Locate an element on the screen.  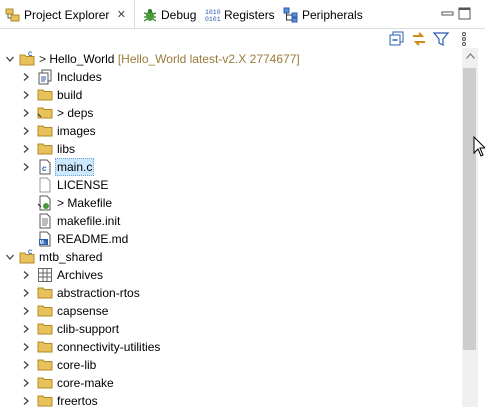
tree-item-label: Includes is located at coordinates (79, 77).